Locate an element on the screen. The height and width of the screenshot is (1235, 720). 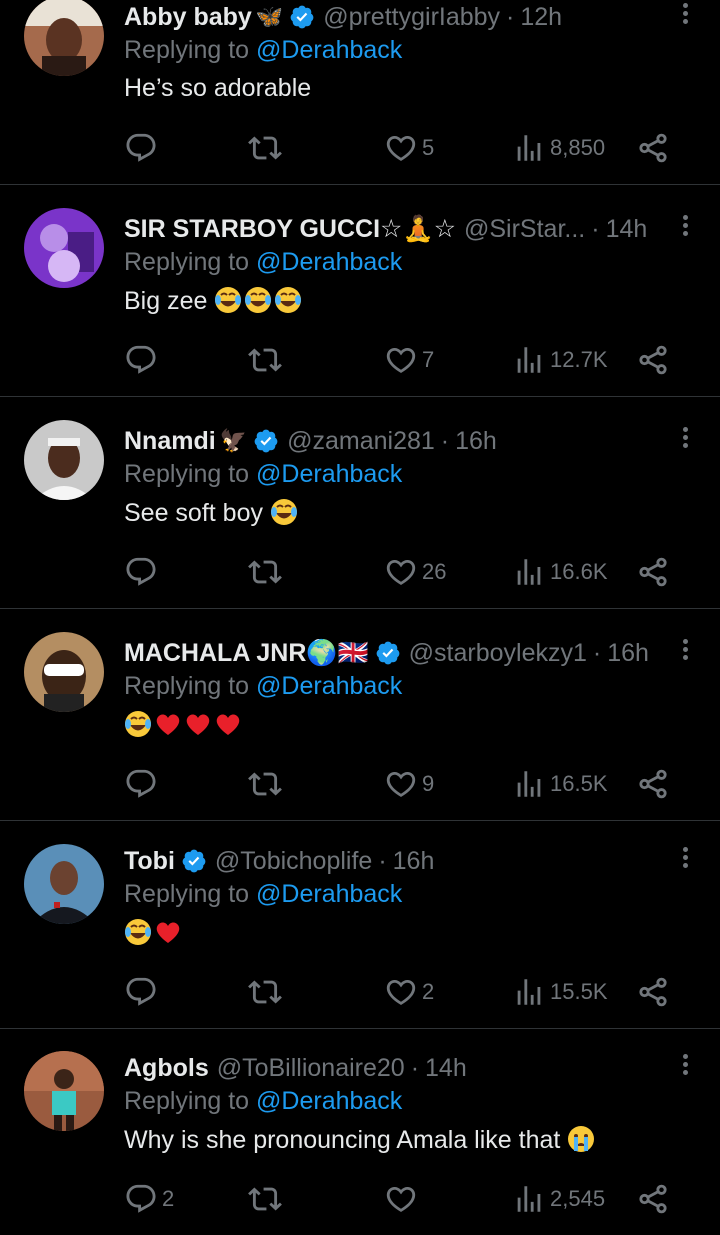
like-button: 9 is located at coordinates (409, 784).